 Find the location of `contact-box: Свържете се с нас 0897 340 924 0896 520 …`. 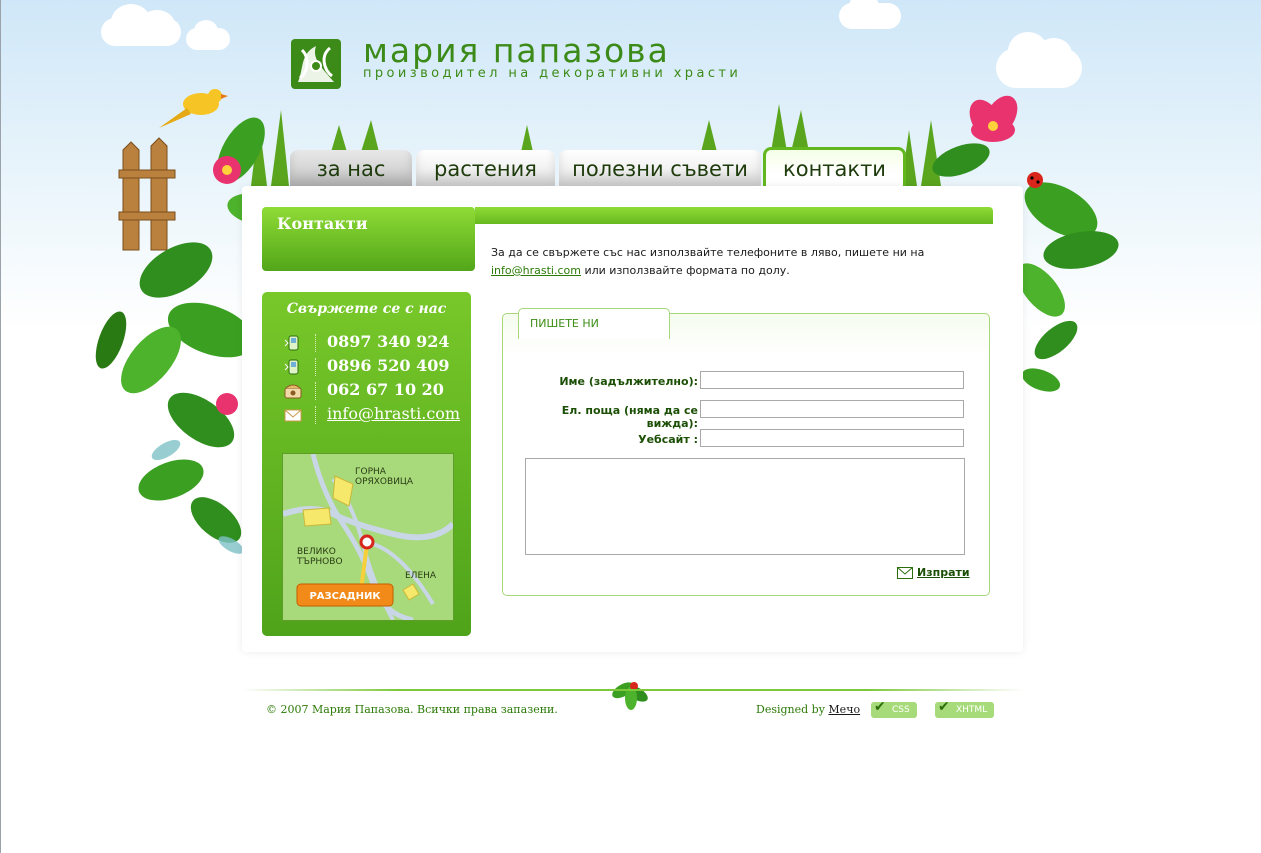

contact-box: Свържете се с нас 0897 340 924 0896 520 … is located at coordinates (366, 464).